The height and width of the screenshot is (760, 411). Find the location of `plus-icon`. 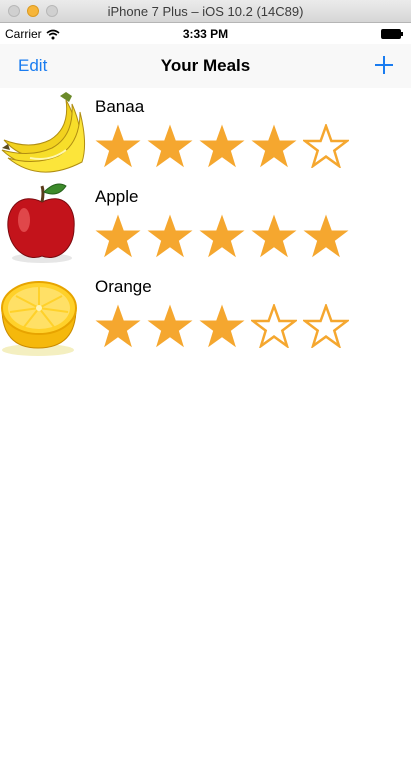

plus-icon is located at coordinates (384, 65).